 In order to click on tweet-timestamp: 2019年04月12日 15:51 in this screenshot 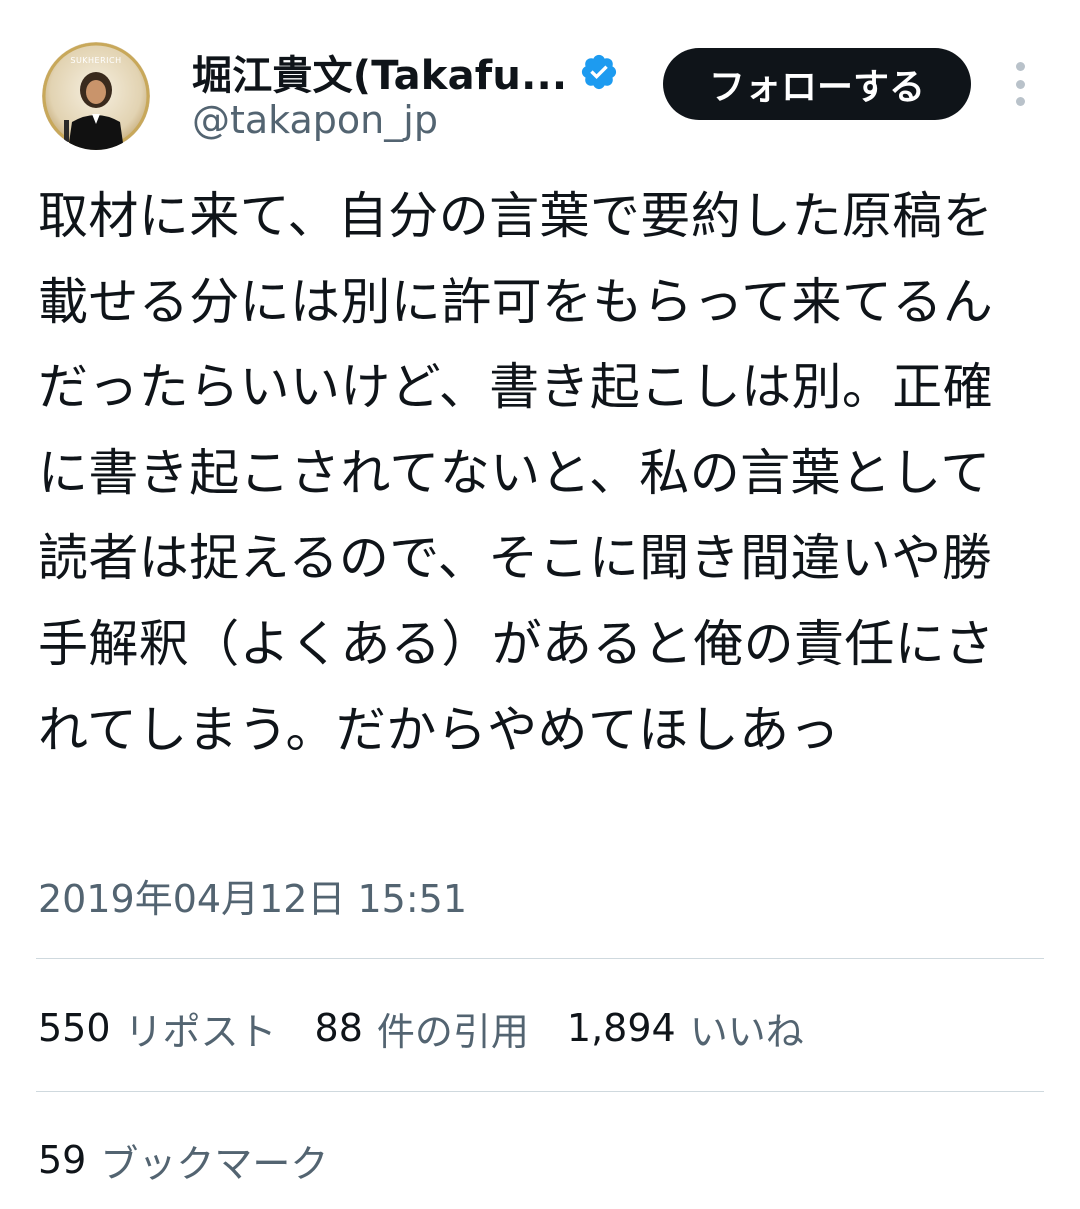, I will do `click(252, 895)`.